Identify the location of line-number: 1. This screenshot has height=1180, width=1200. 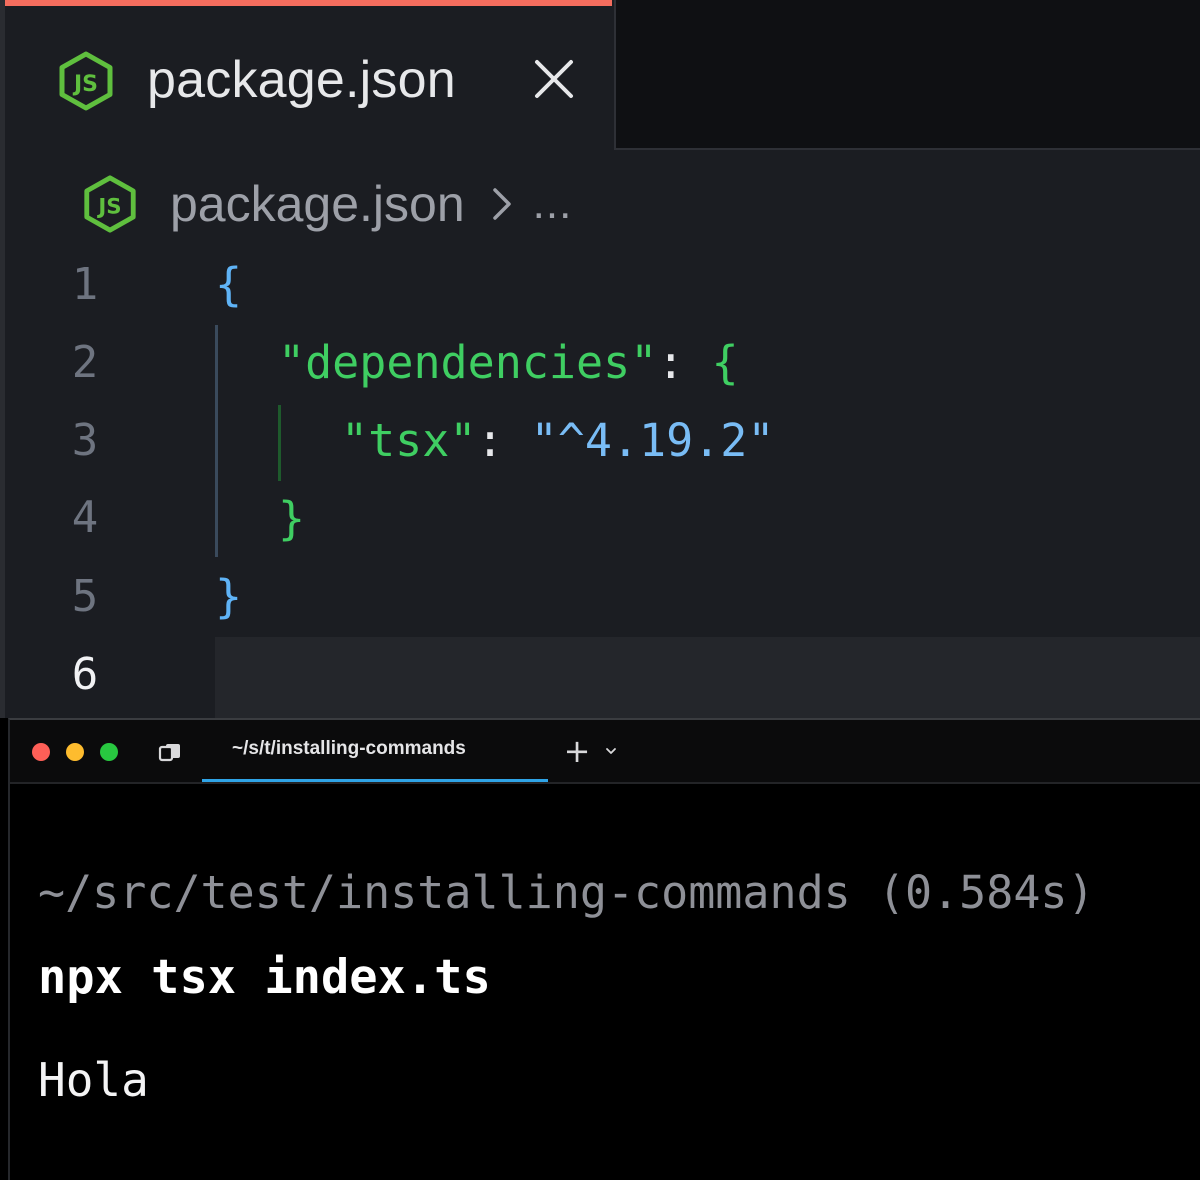
(85, 284).